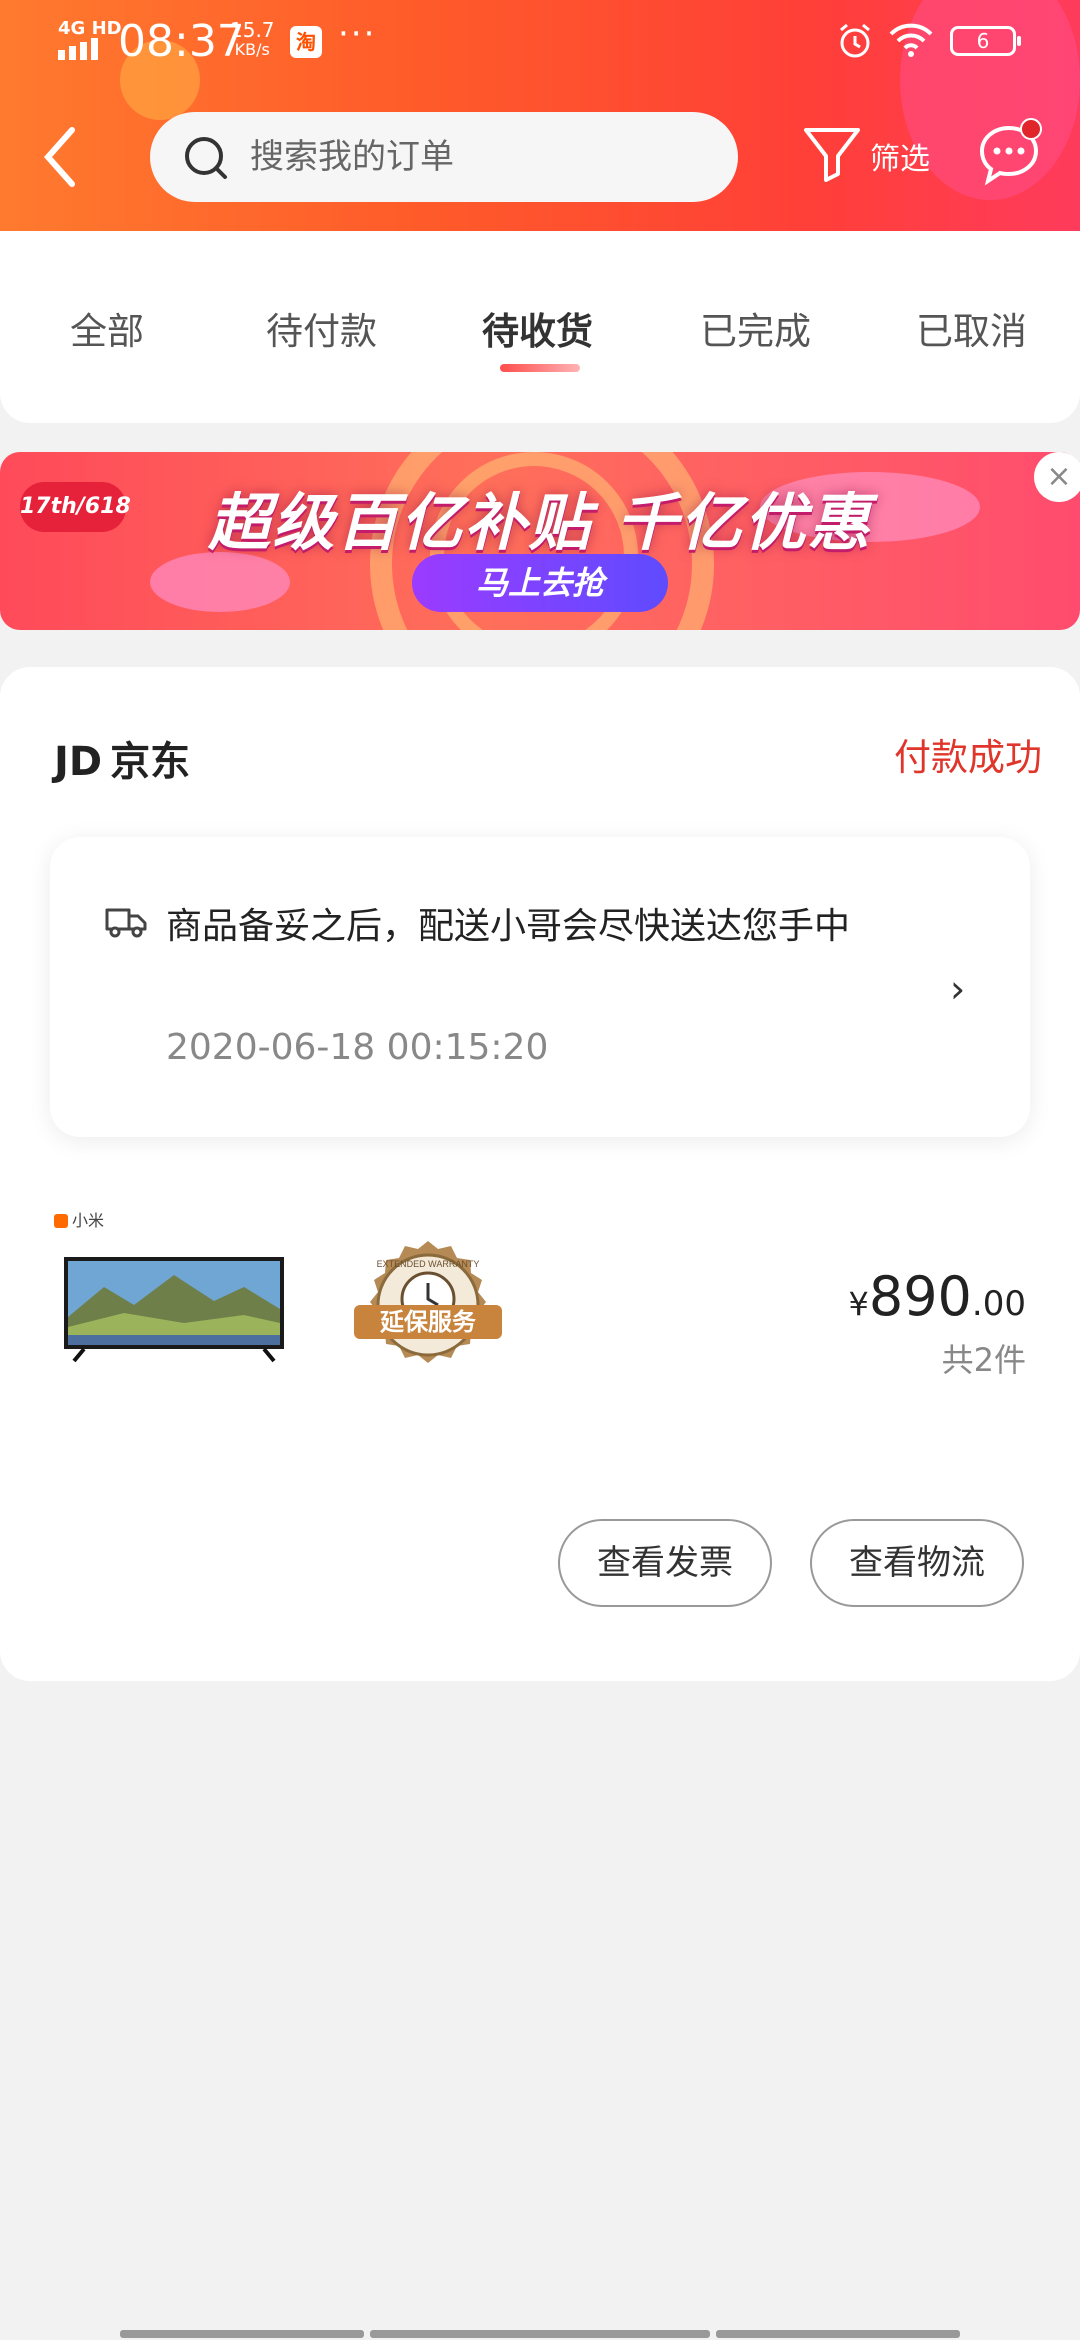 Image resolution: width=1080 pixels, height=2340 pixels. Describe the element at coordinates (352, 157) in the screenshot. I see `search-placeholder: 搜索我的订单` at that location.